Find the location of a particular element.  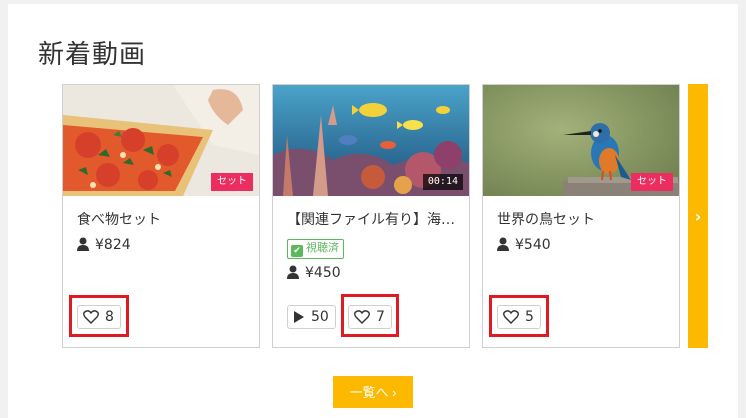

like-button: 5 is located at coordinates (519, 317).